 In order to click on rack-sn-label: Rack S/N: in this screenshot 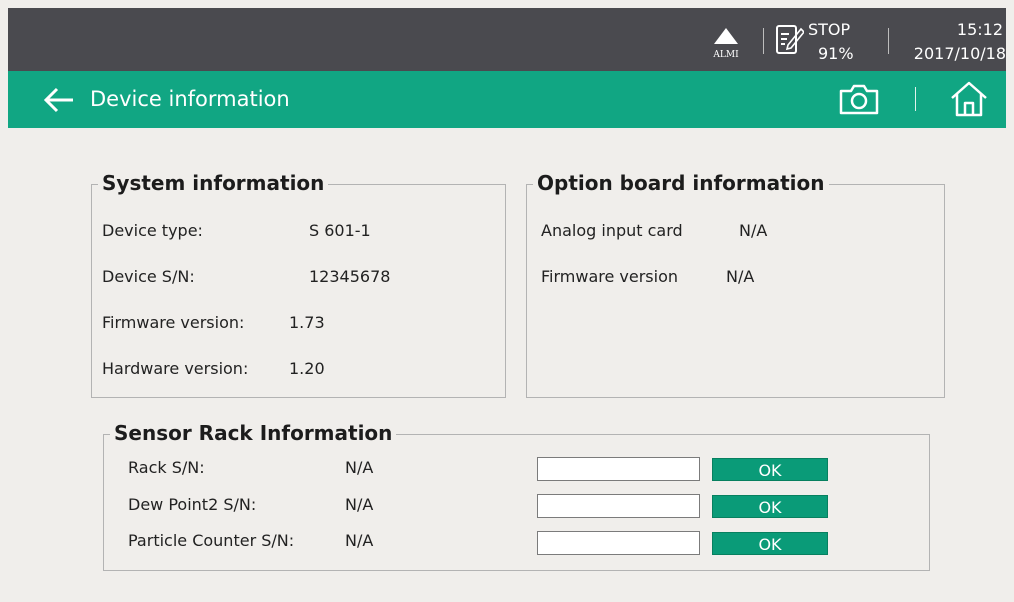, I will do `click(166, 467)`.